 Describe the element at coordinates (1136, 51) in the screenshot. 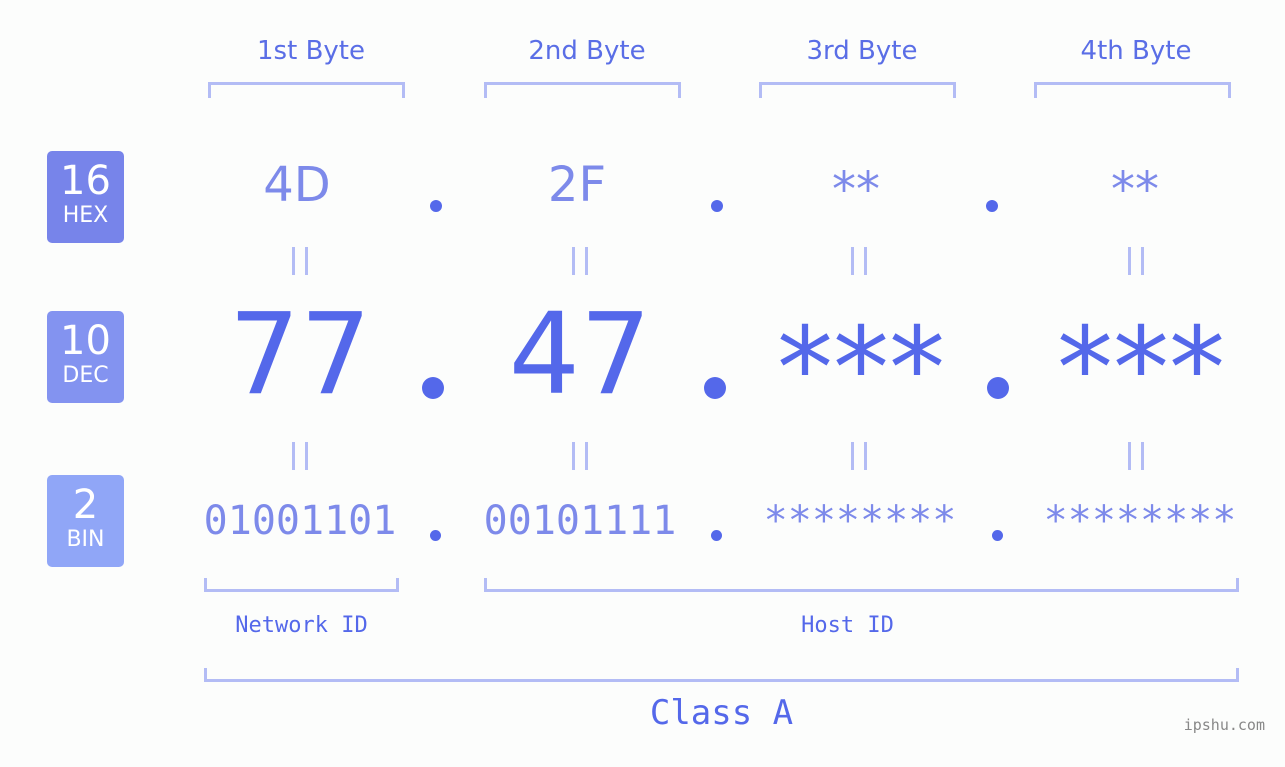

I see `byte-label-4: 4th Byte` at that location.